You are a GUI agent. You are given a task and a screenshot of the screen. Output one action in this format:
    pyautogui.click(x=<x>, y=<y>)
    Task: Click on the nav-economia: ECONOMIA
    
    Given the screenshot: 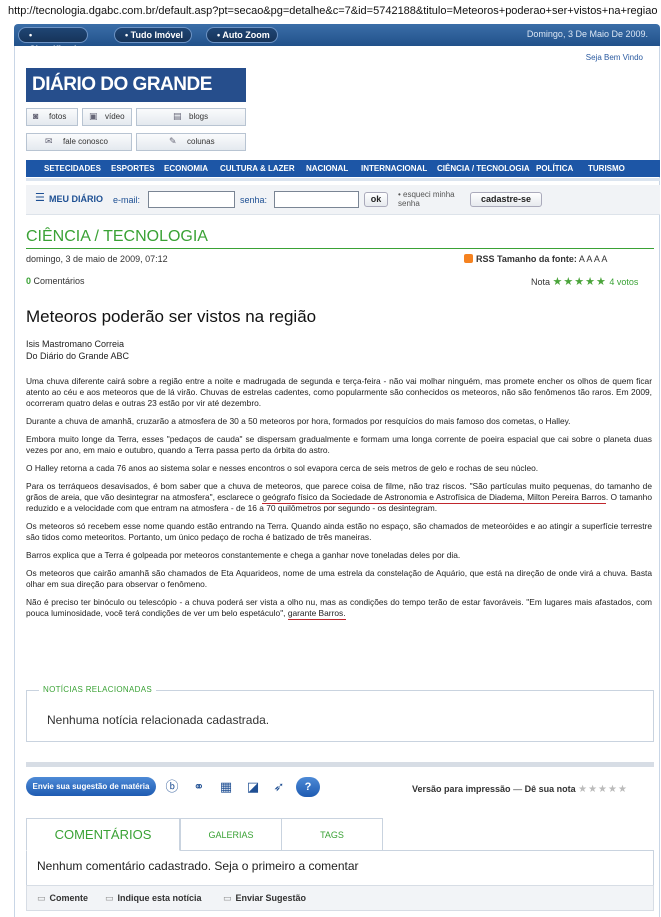 What is the action you would take?
    pyautogui.click(x=186, y=168)
    